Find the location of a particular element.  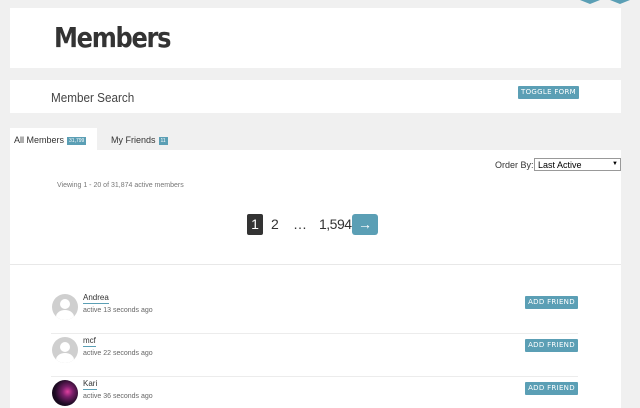

order-by-label: Order By: is located at coordinates (514, 165).